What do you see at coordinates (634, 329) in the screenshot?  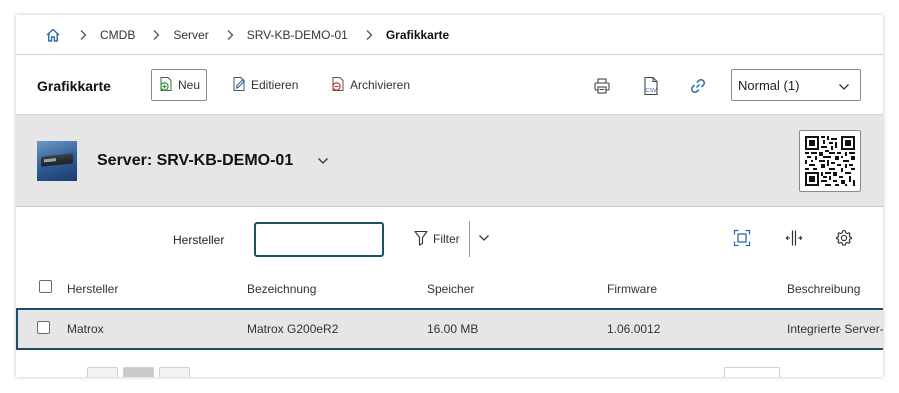 I see `cell-firmware: 1.06.0012` at bounding box center [634, 329].